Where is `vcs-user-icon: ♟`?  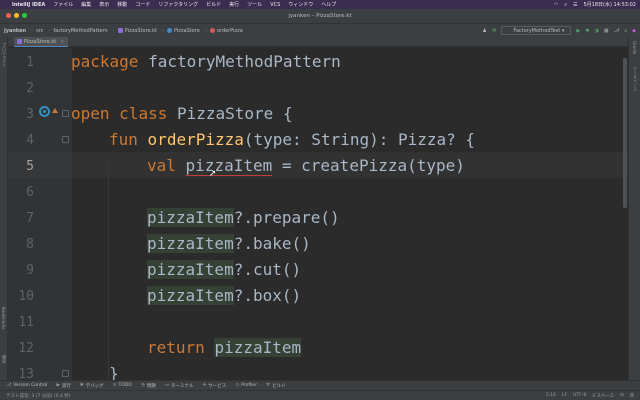 vcs-user-icon: ♟ is located at coordinates (484, 31).